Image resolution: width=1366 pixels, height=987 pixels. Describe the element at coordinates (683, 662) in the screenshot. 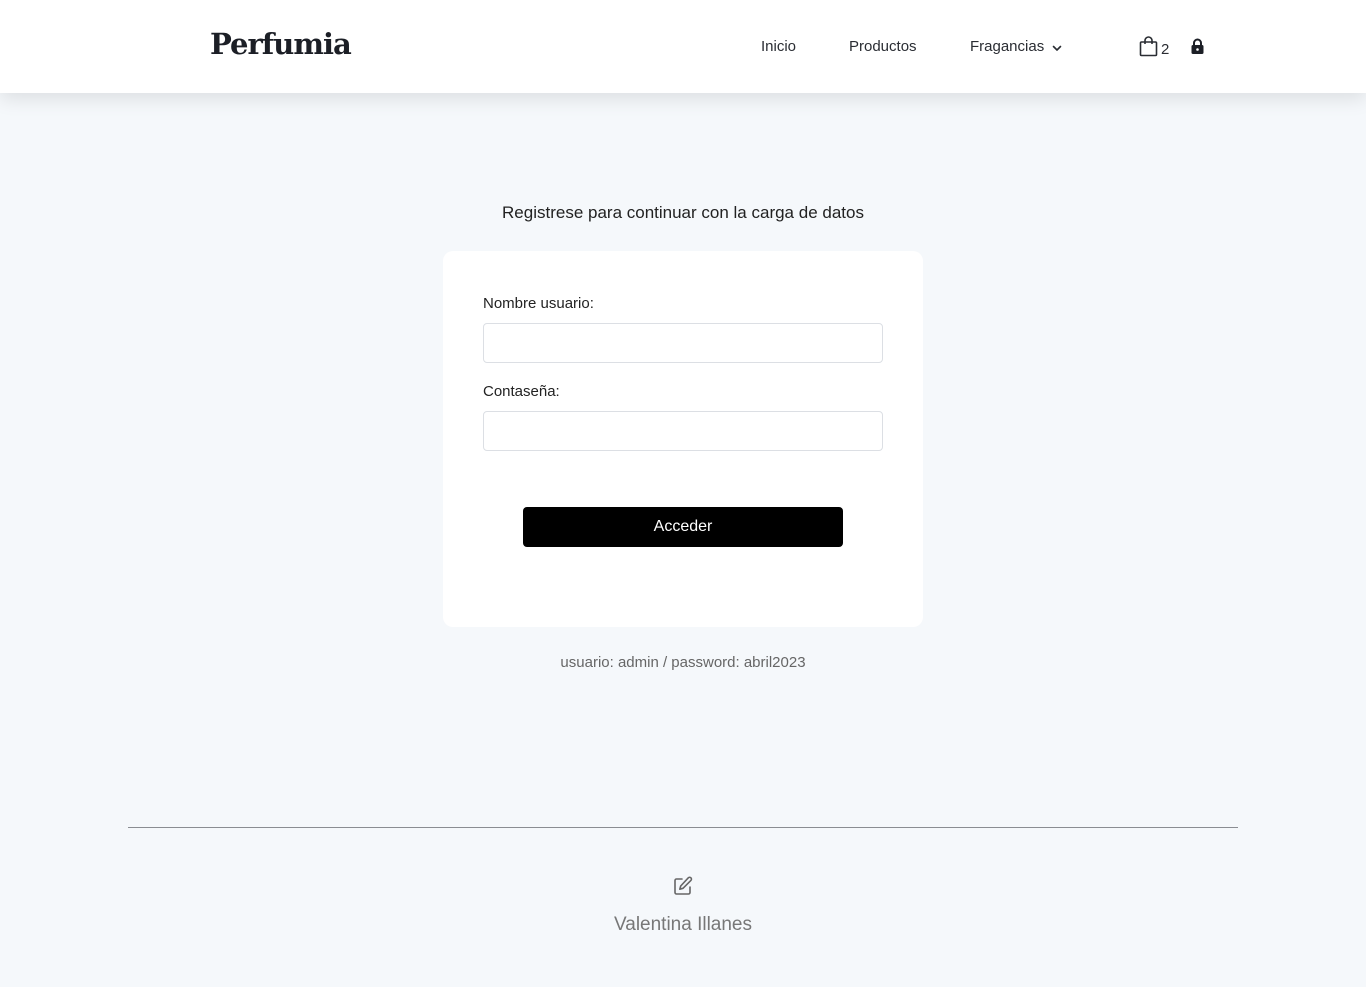

I see `credentials-hint: usuario: admin / password: abril2023` at that location.